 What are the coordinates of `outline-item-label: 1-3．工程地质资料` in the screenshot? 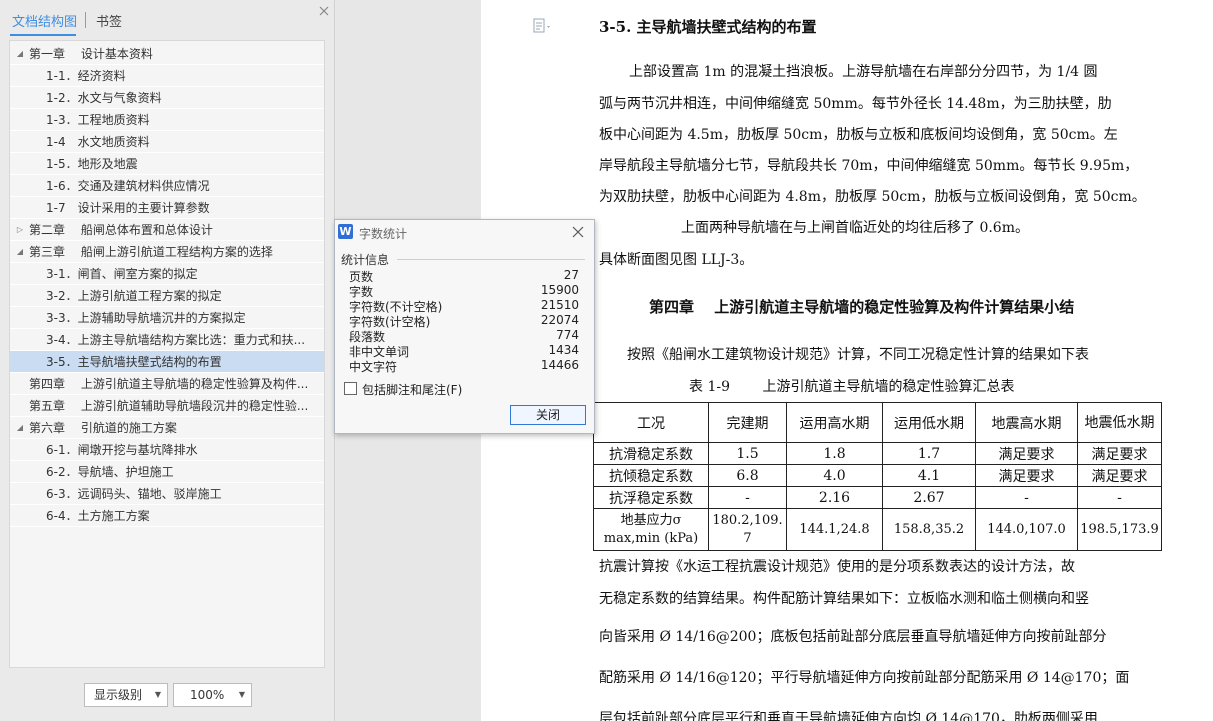 It's located at (98, 120).